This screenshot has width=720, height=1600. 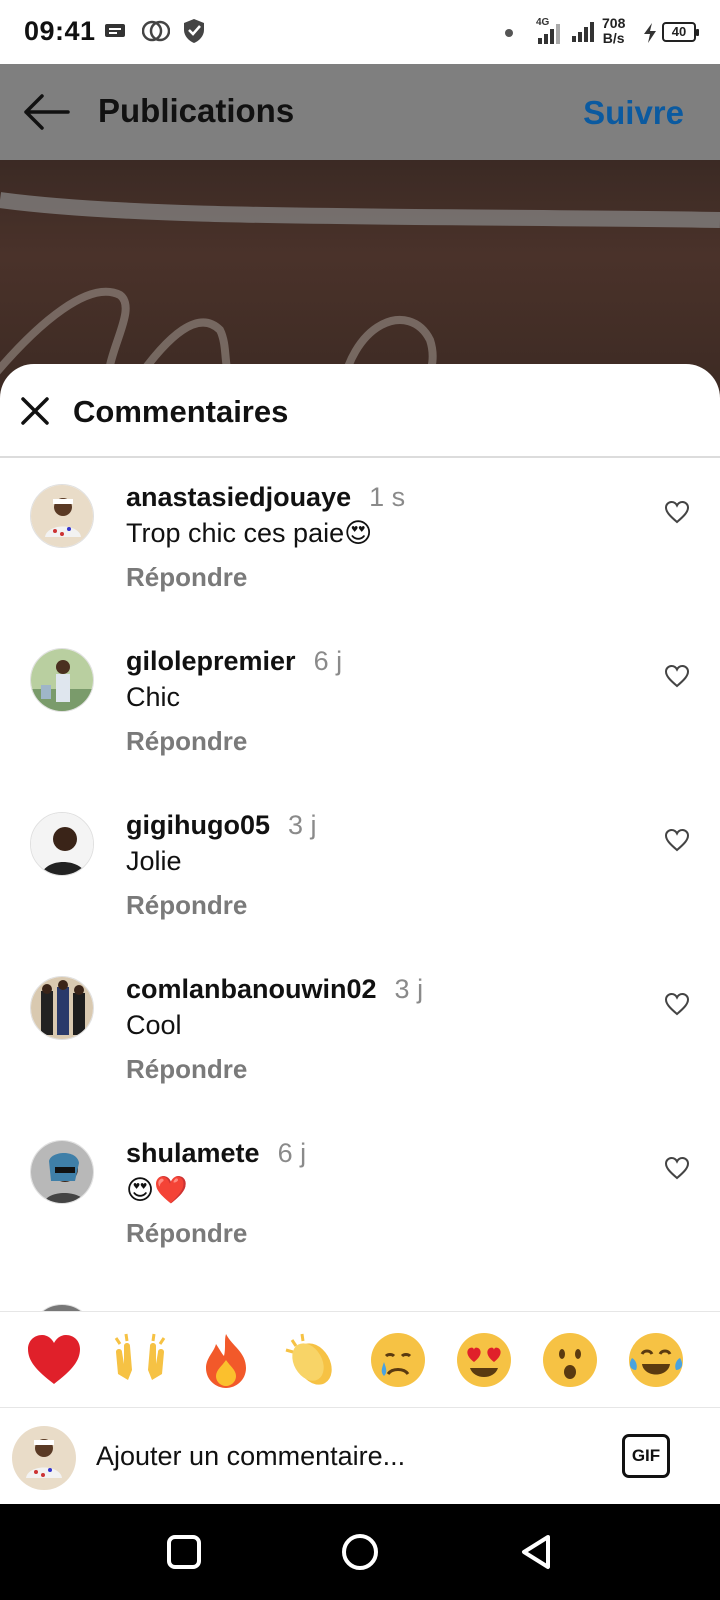 I want to click on comment-text: Trop chic ces paie😍, so click(x=249, y=533).